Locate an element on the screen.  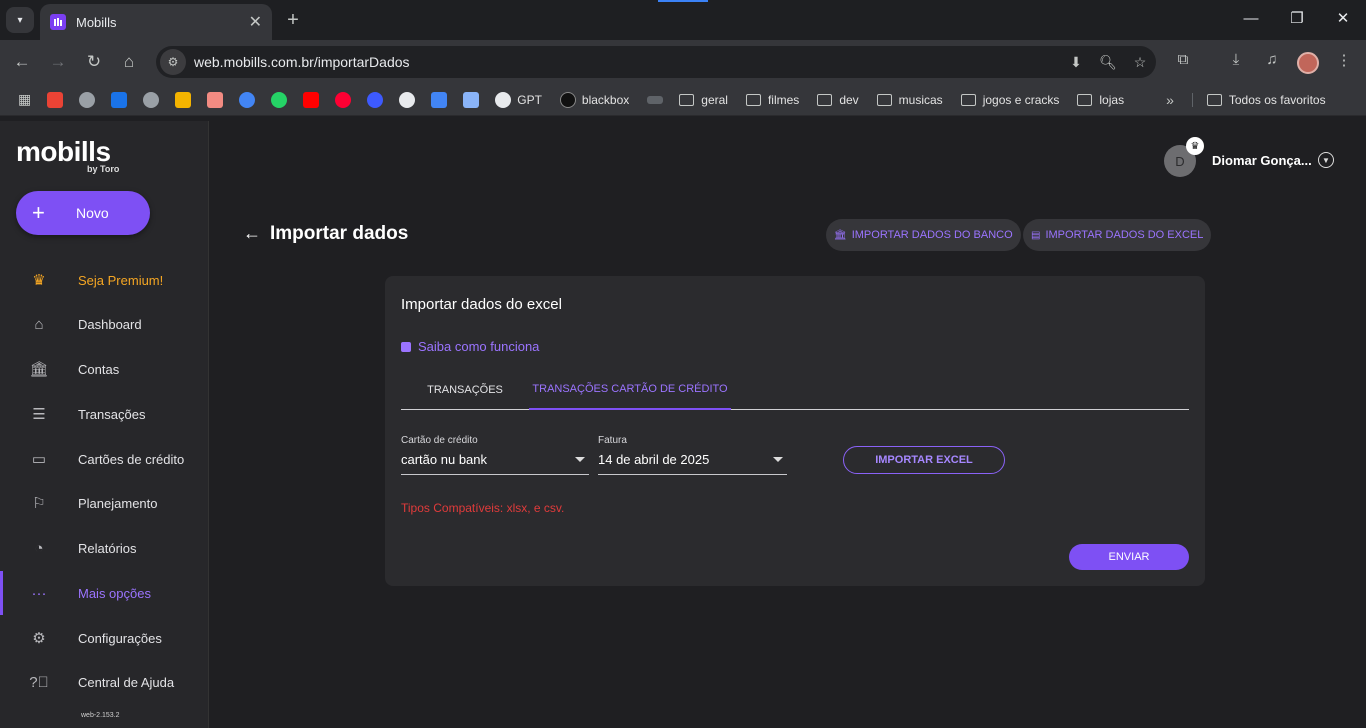
bookmark-blue-icon is located at coordinates (119, 99).